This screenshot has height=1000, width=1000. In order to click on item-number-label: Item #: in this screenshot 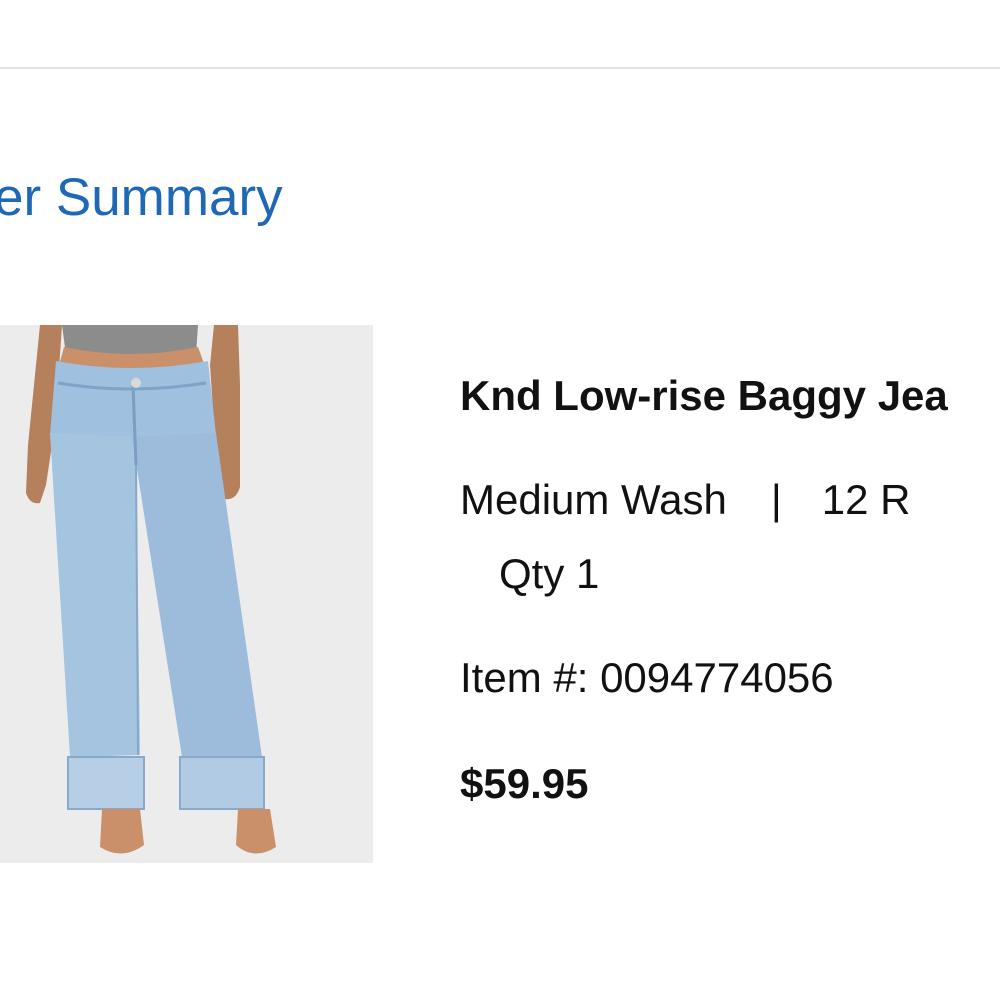, I will do `click(524, 677)`.